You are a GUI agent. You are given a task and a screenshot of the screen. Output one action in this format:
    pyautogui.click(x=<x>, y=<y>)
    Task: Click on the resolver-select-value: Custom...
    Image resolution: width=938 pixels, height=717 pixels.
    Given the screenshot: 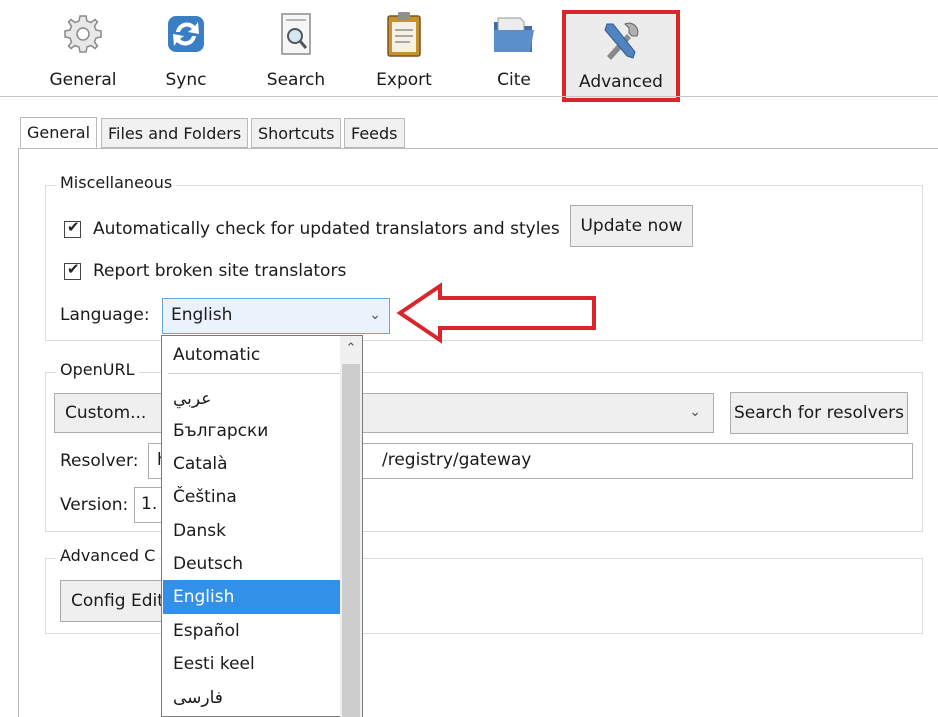 What is the action you would take?
    pyautogui.click(x=106, y=413)
    